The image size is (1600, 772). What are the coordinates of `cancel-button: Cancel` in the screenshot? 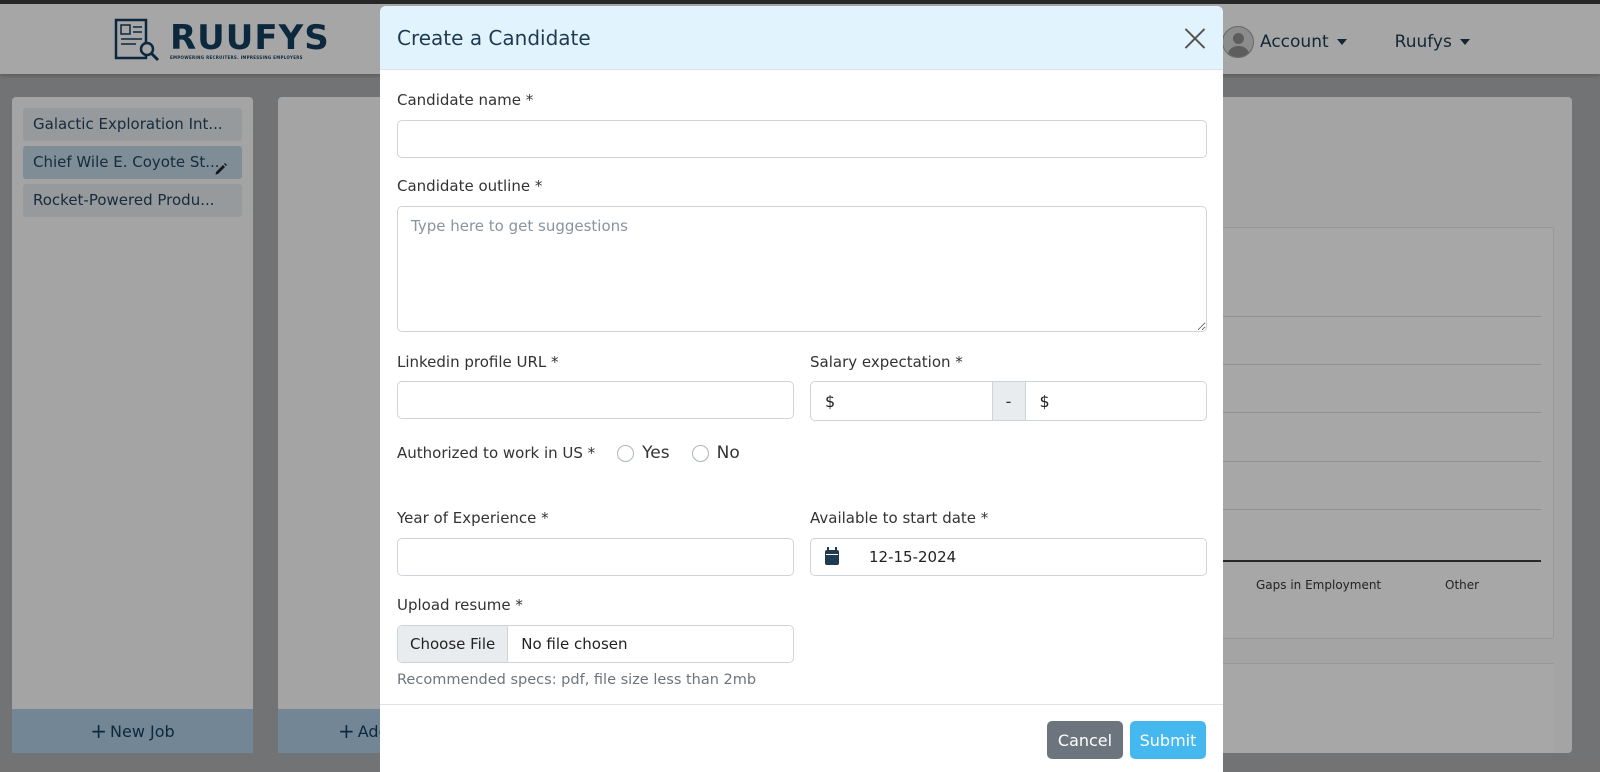 It's located at (1085, 740).